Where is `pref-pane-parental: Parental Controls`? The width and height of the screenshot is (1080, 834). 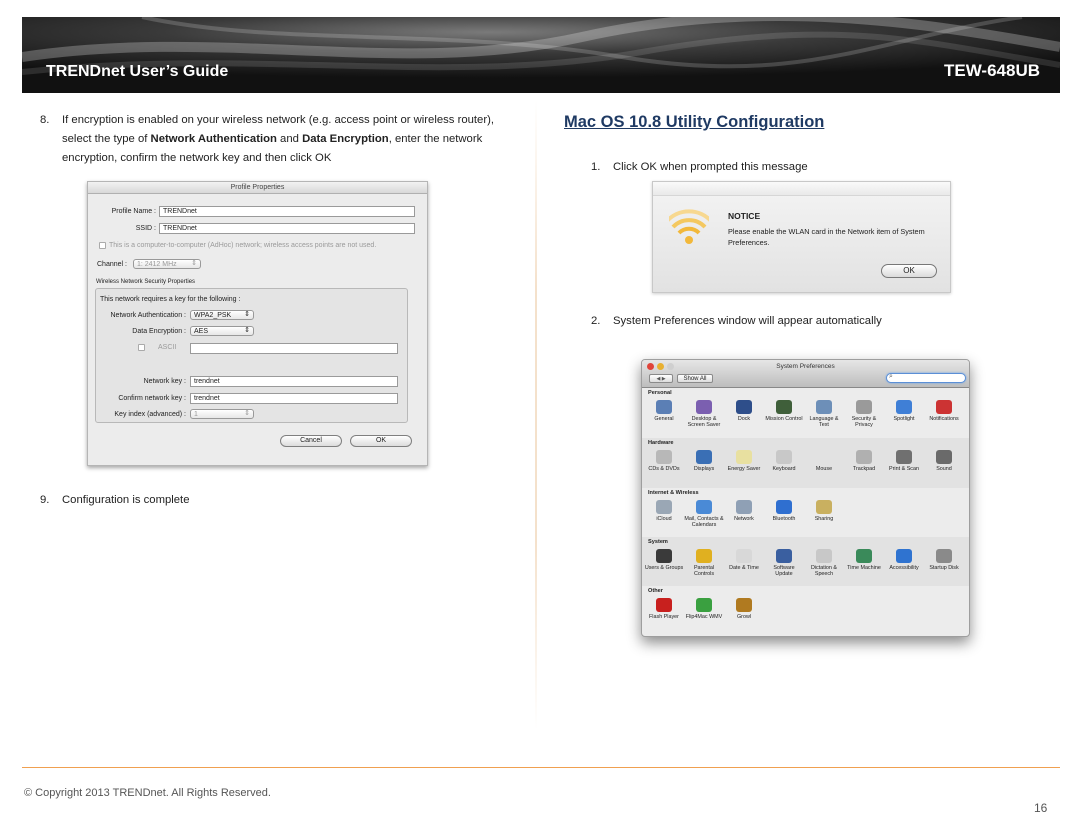 pref-pane-parental: Parental Controls is located at coordinates (704, 563).